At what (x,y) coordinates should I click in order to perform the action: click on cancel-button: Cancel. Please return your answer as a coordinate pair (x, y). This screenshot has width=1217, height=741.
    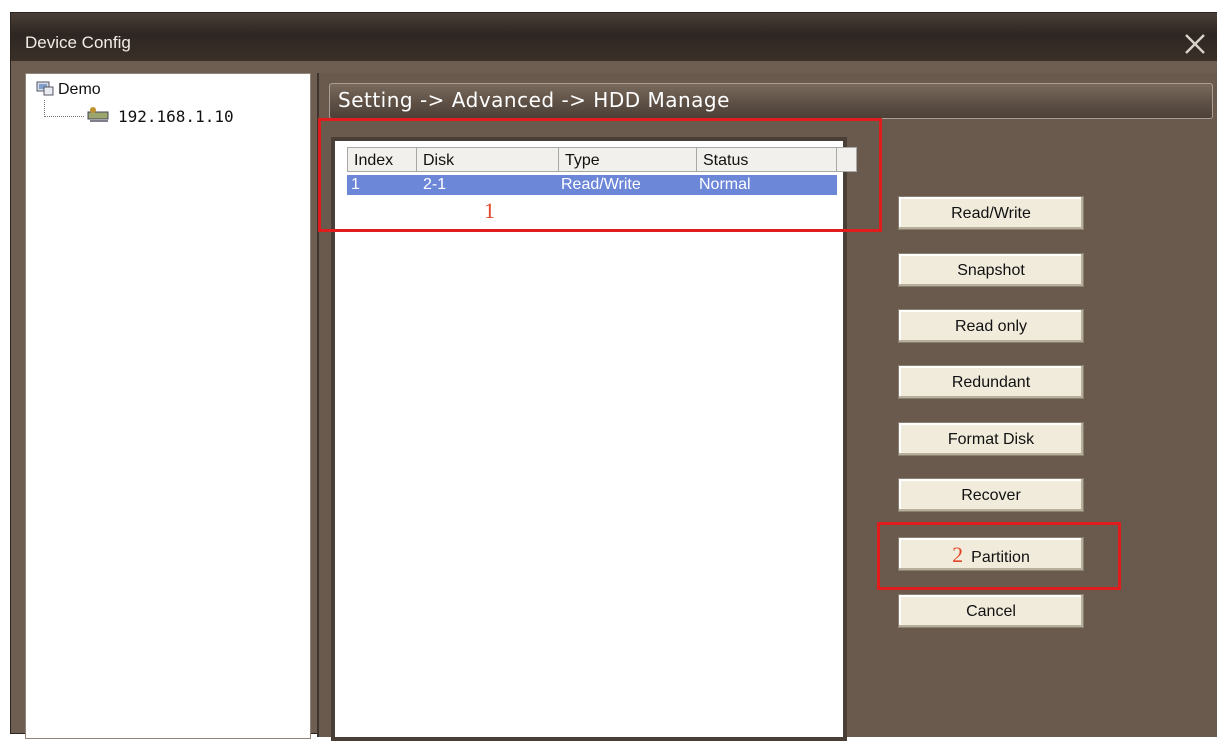
    Looking at the image, I should click on (991, 611).